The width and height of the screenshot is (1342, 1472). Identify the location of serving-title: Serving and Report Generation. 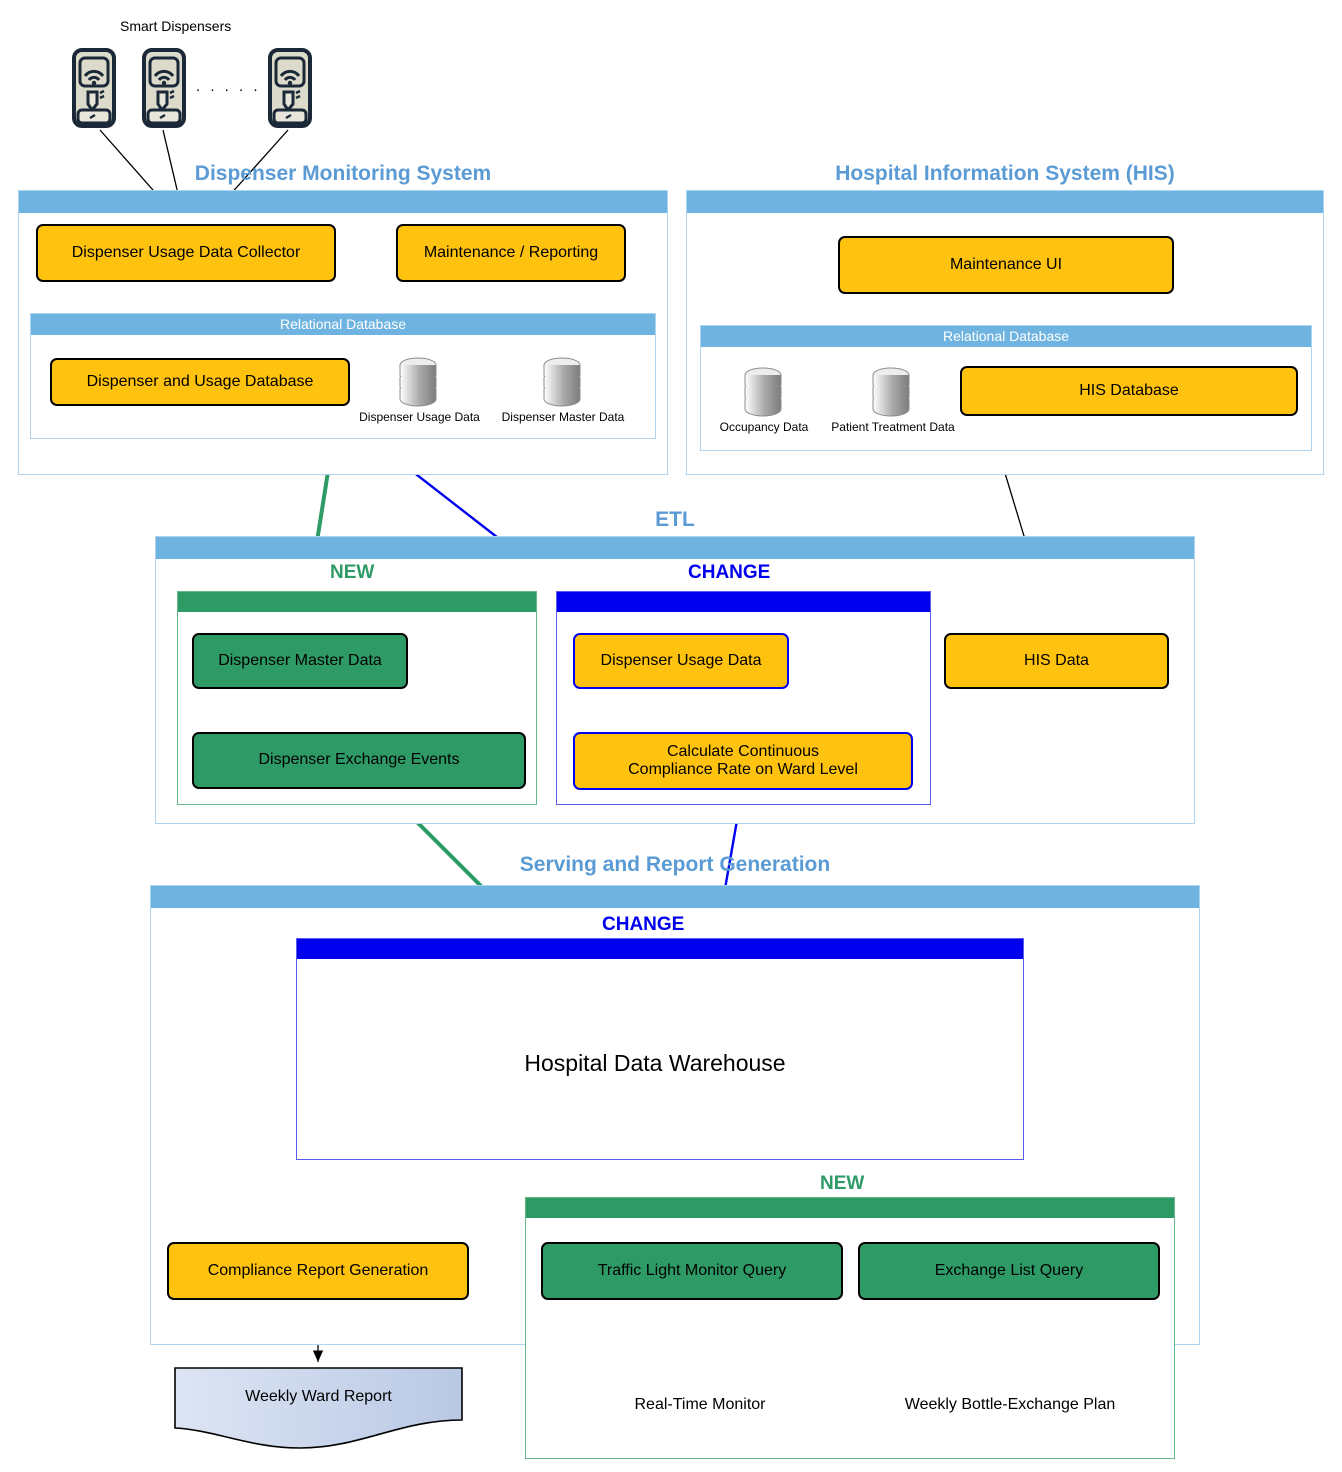
(675, 864).